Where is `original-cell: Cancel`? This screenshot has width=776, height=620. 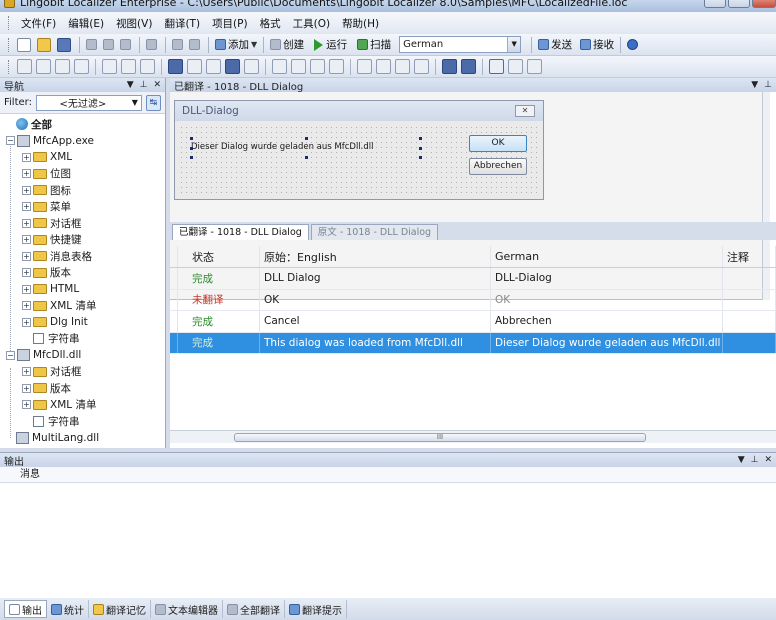 original-cell: Cancel is located at coordinates (375, 321).